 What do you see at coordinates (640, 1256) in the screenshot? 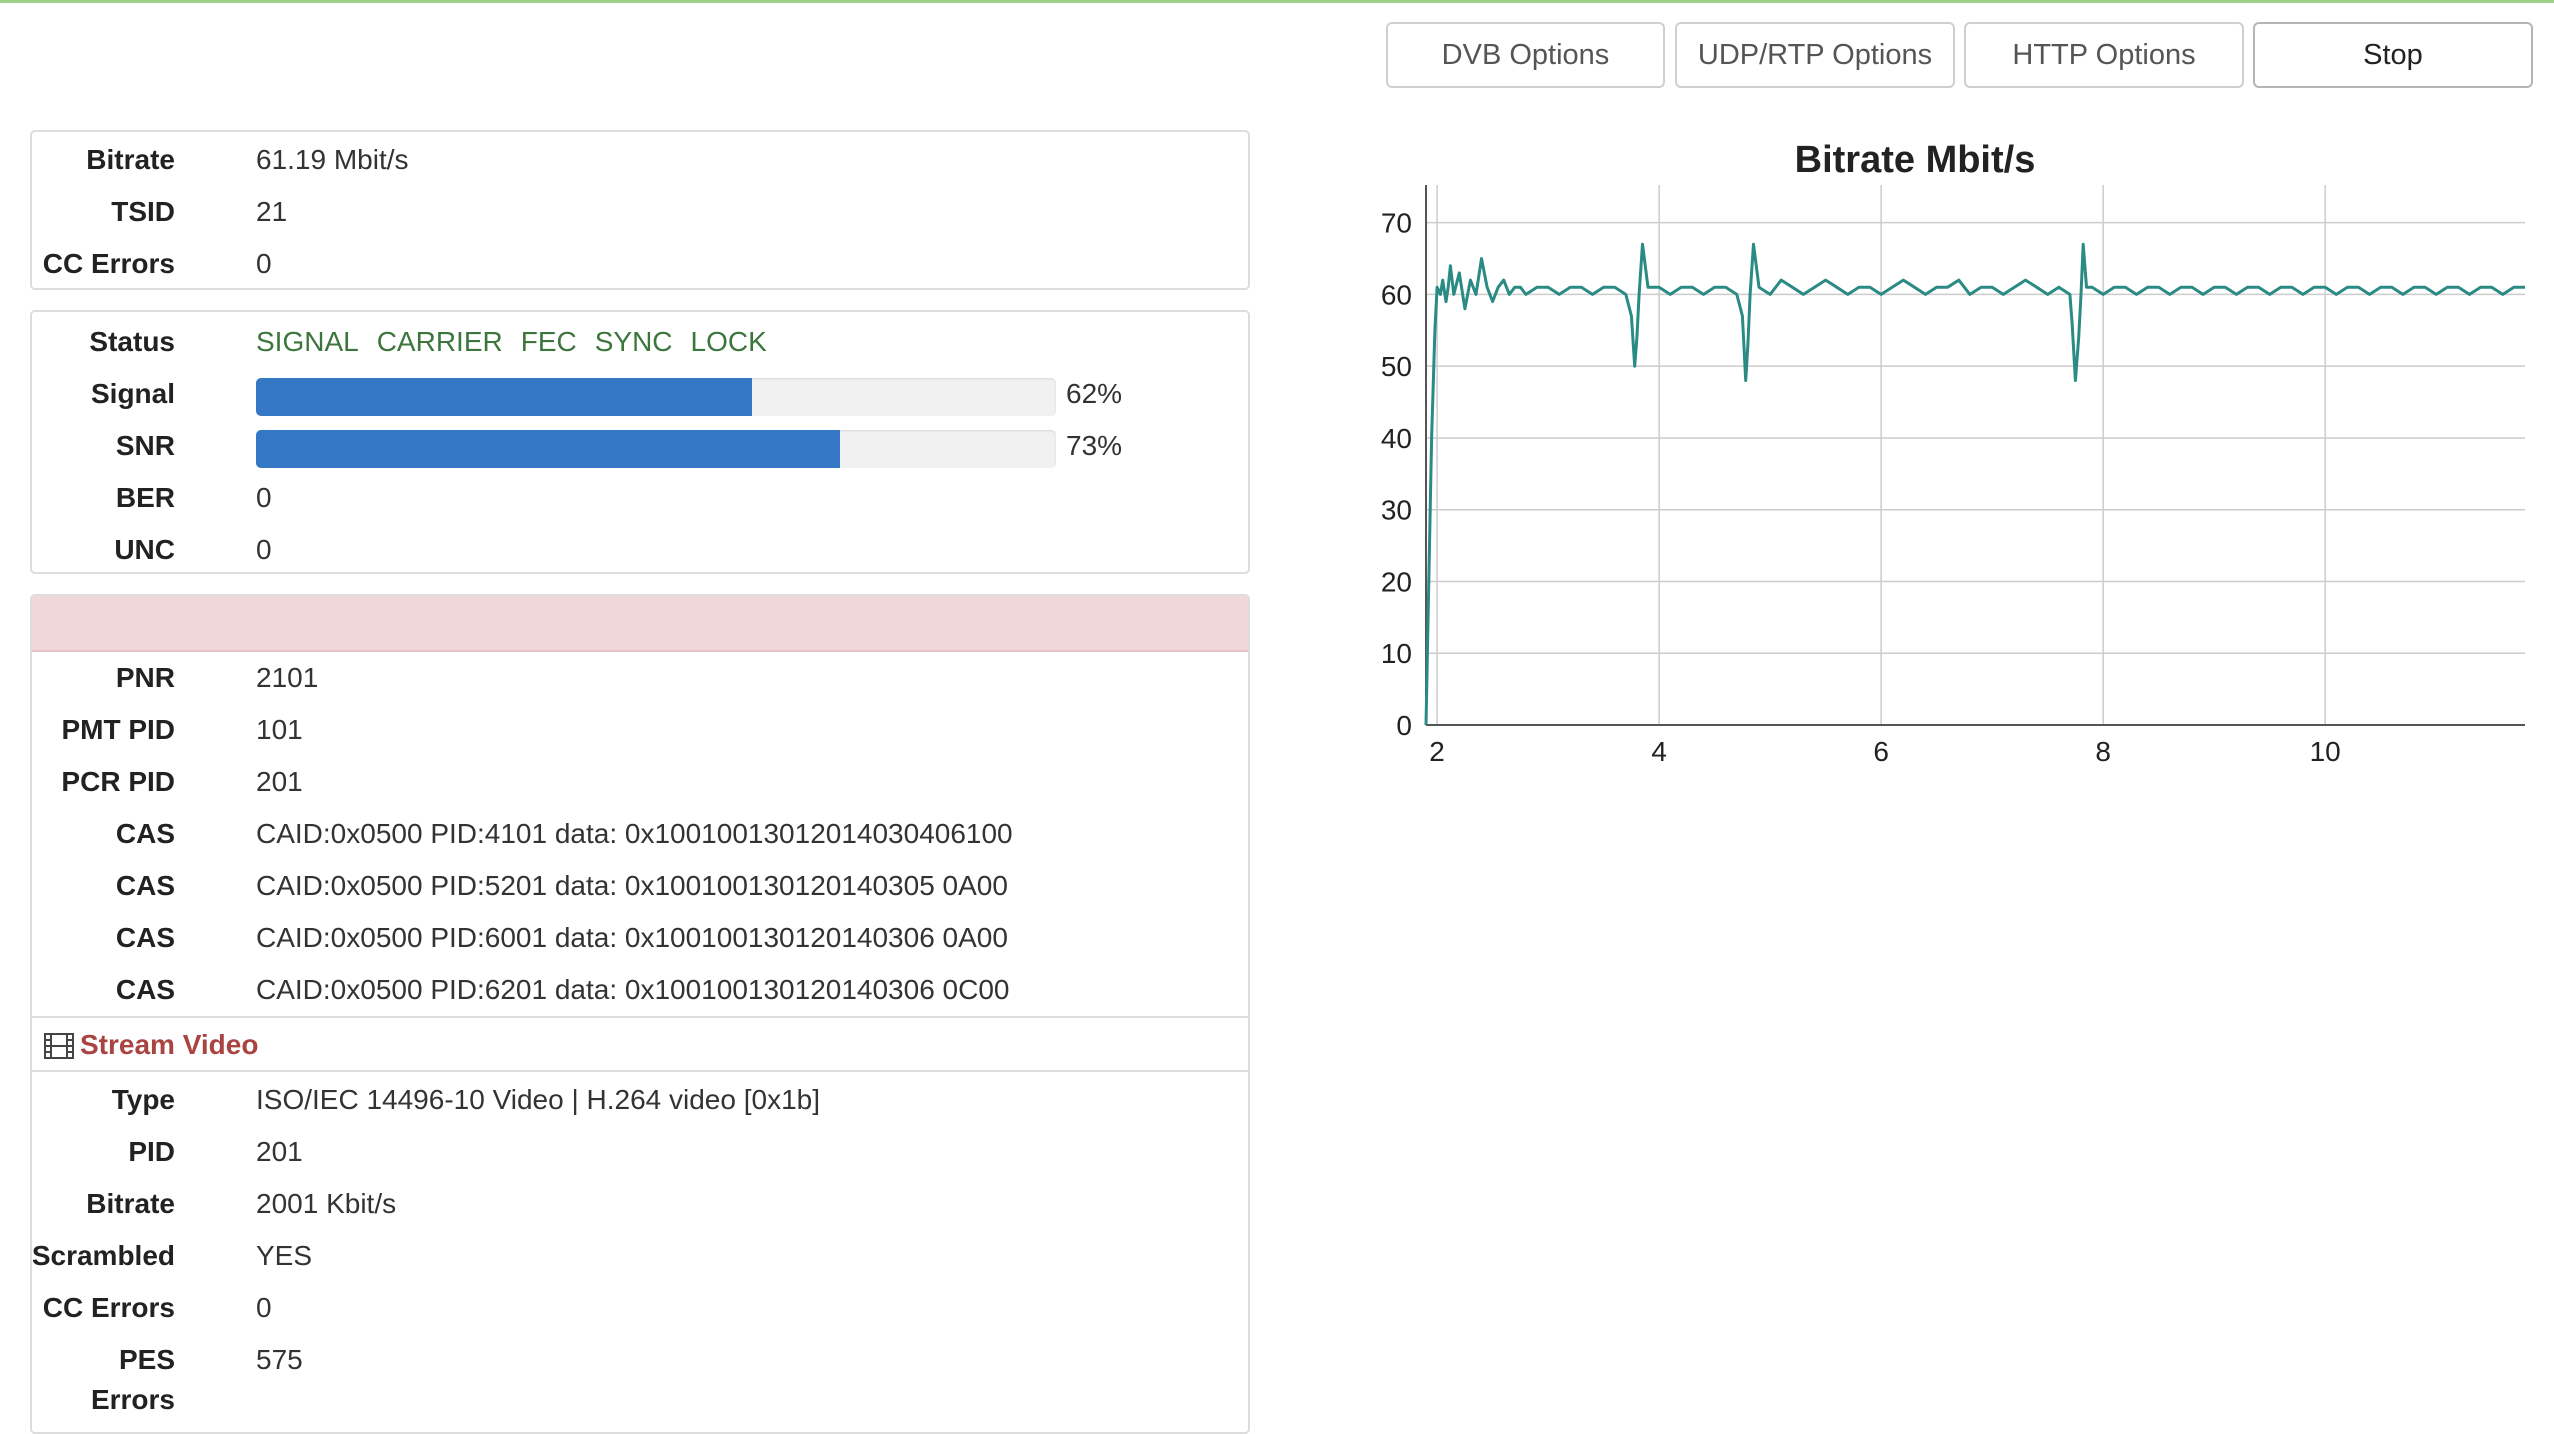
I see `scrambled-row: Scrambled YES` at bounding box center [640, 1256].